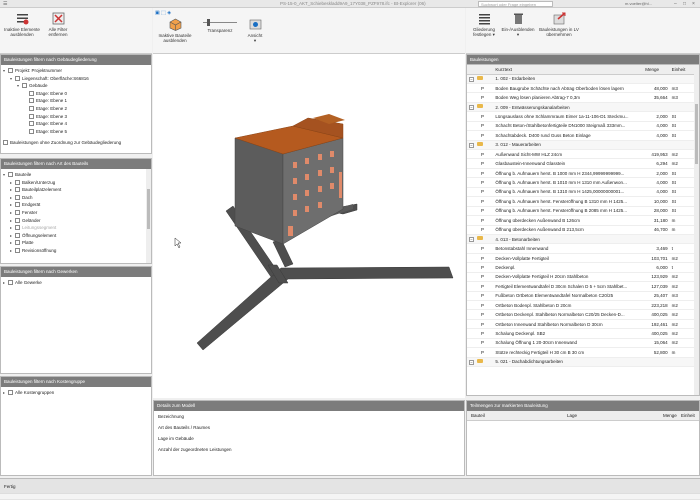 This screenshot has height=500, width=700. I want to click on transparency-slider-handle, so click(208, 22).